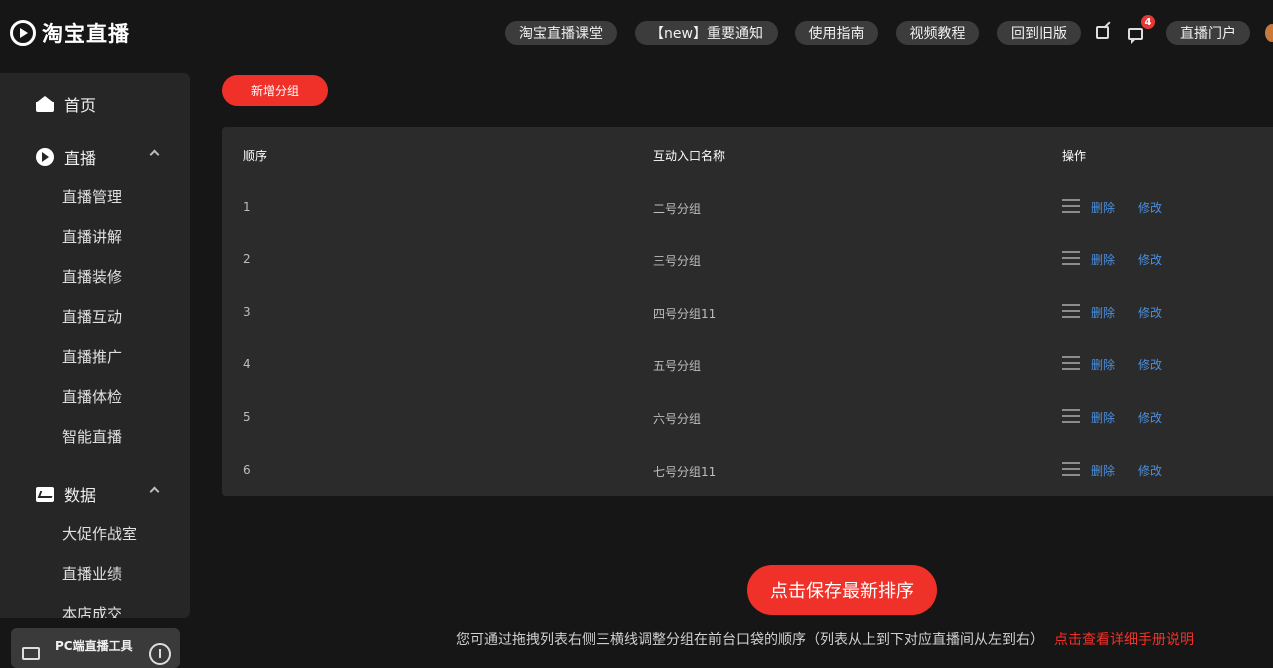  I want to click on monitor-icon, so click(31, 653).